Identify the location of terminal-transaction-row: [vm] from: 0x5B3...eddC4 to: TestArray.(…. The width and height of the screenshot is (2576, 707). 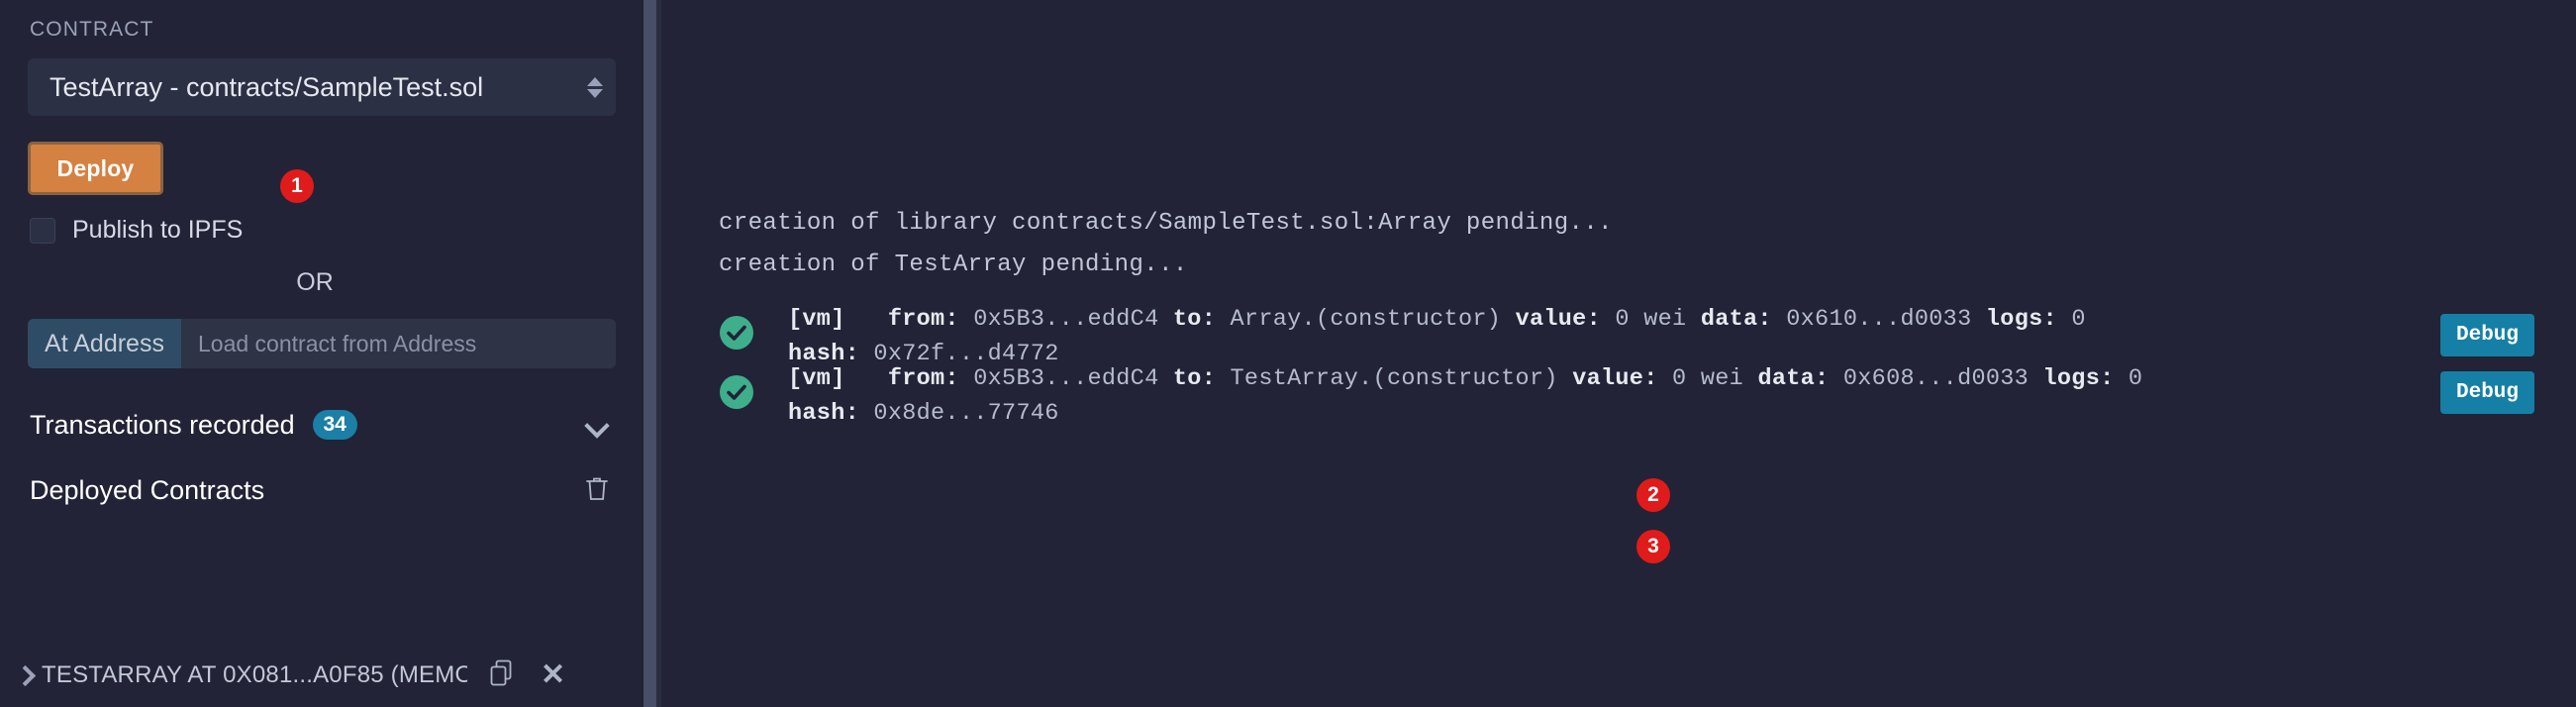
(1431, 396).